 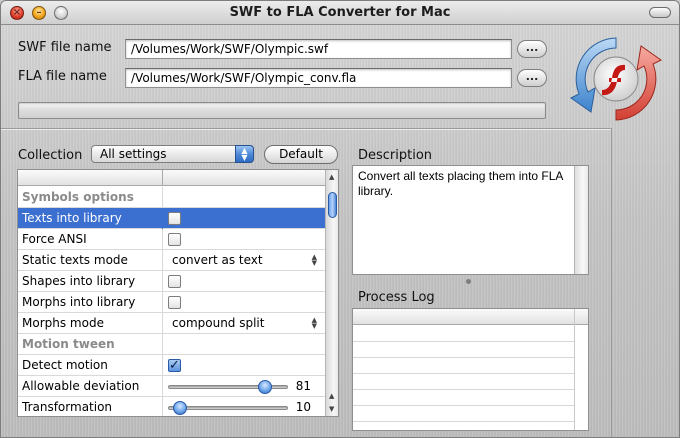 I want to click on description-title: Description, so click(x=395, y=155).